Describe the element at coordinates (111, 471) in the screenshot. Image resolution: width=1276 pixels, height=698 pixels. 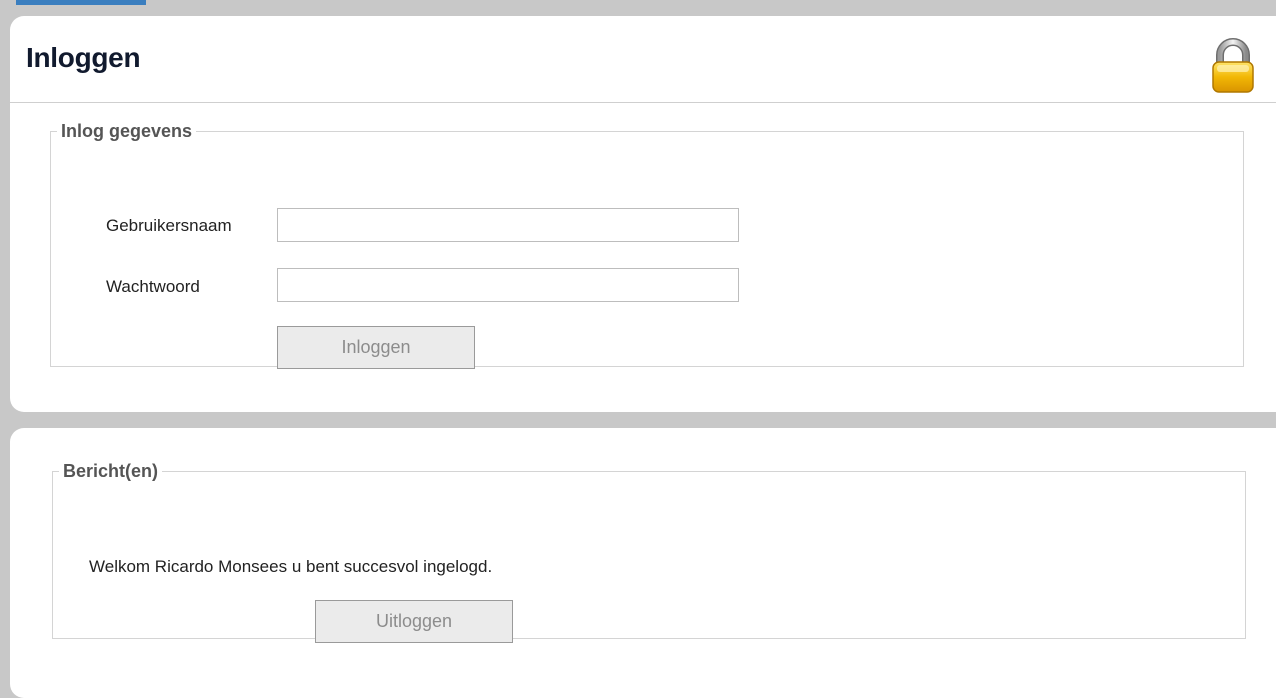
I see `messages-legend: Bericht(en)` at that location.